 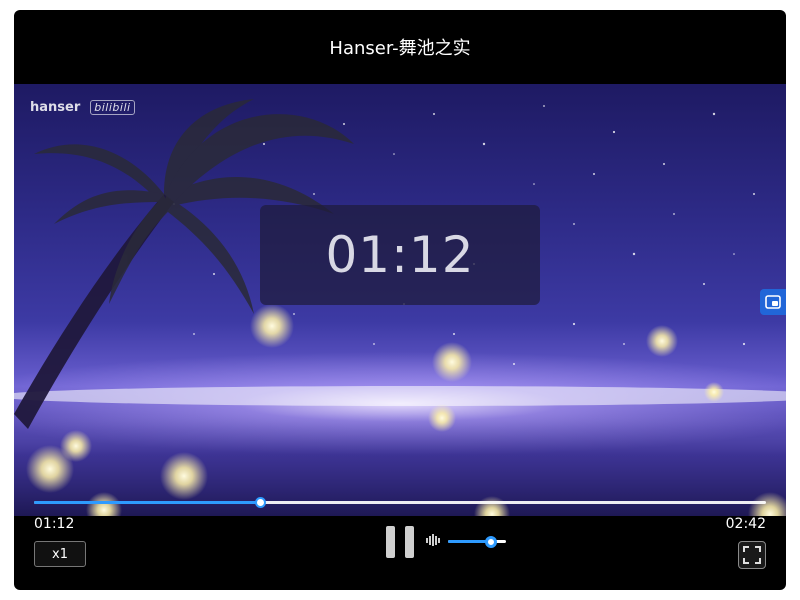 I want to click on title-bar: Hanser-舞池之实, so click(x=400, y=47).